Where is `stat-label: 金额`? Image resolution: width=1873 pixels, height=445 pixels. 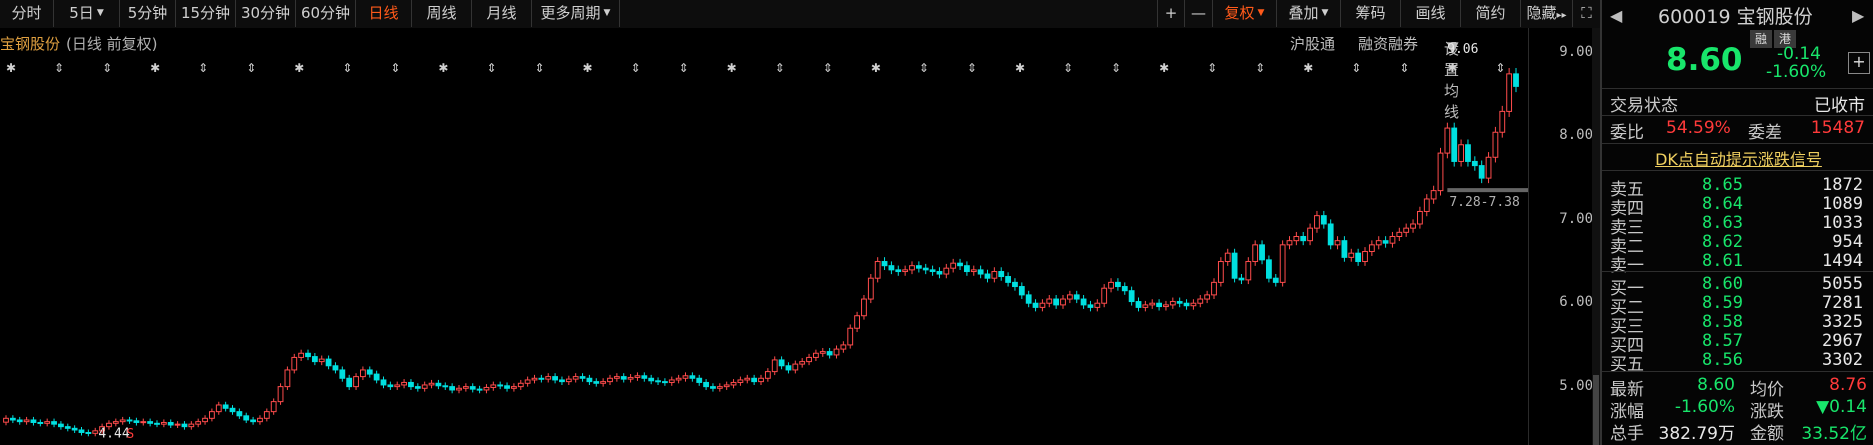
stat-label: 金额 is located at coordinates (1767, 434).